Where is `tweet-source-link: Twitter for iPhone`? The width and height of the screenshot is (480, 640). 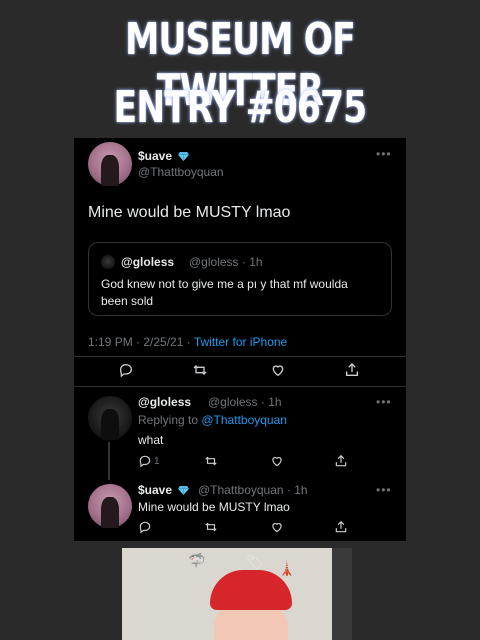
tweet-source-link: Twitter for iPhone is located at coordinates (240, 342).